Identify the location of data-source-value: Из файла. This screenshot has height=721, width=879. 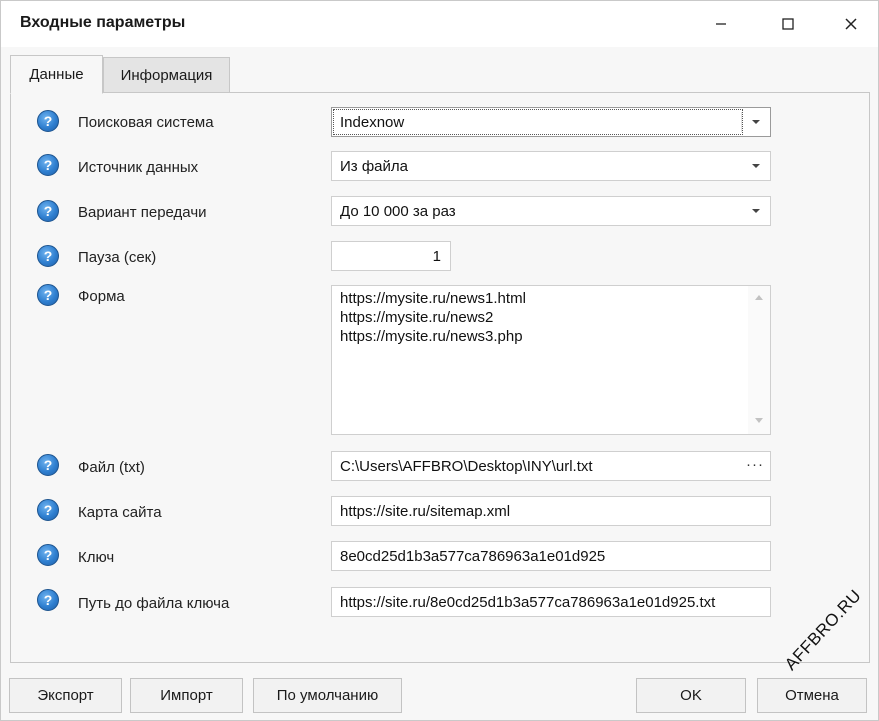
(374, 166).